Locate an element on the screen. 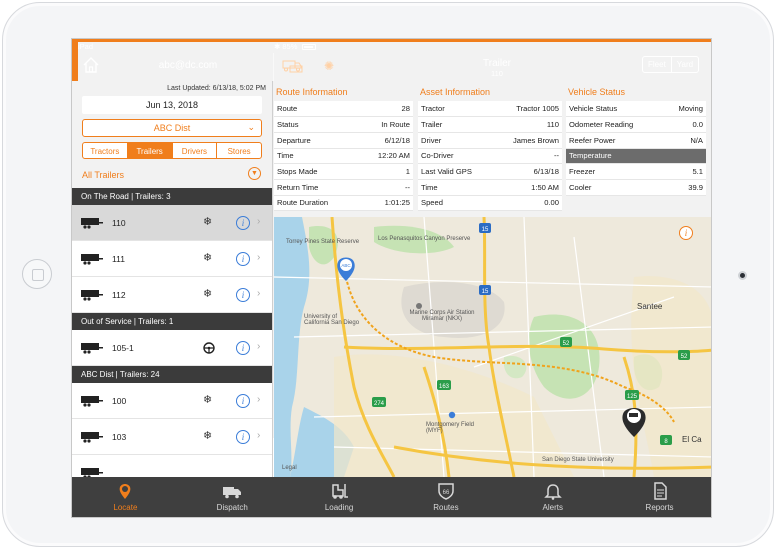  shield-52a-label: 52 is located at coordinates (566, 344).